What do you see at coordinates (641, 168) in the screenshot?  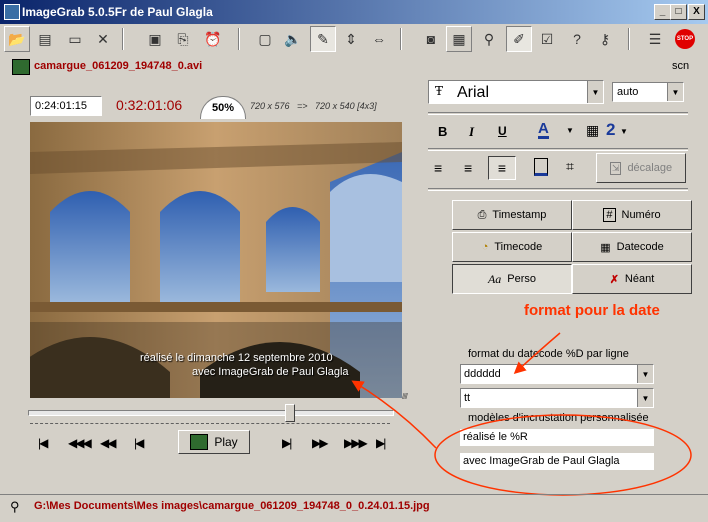 I see `decalage-button: ⇲ décalage` at bounding box center [641, 168].